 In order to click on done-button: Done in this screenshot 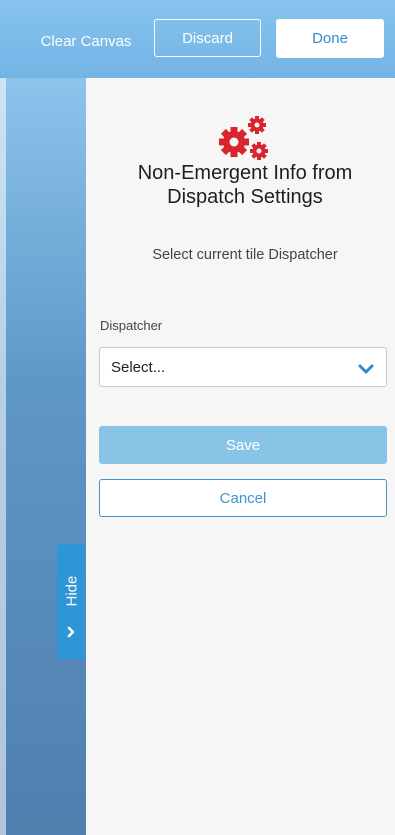, I will do `click(330, 38)`.